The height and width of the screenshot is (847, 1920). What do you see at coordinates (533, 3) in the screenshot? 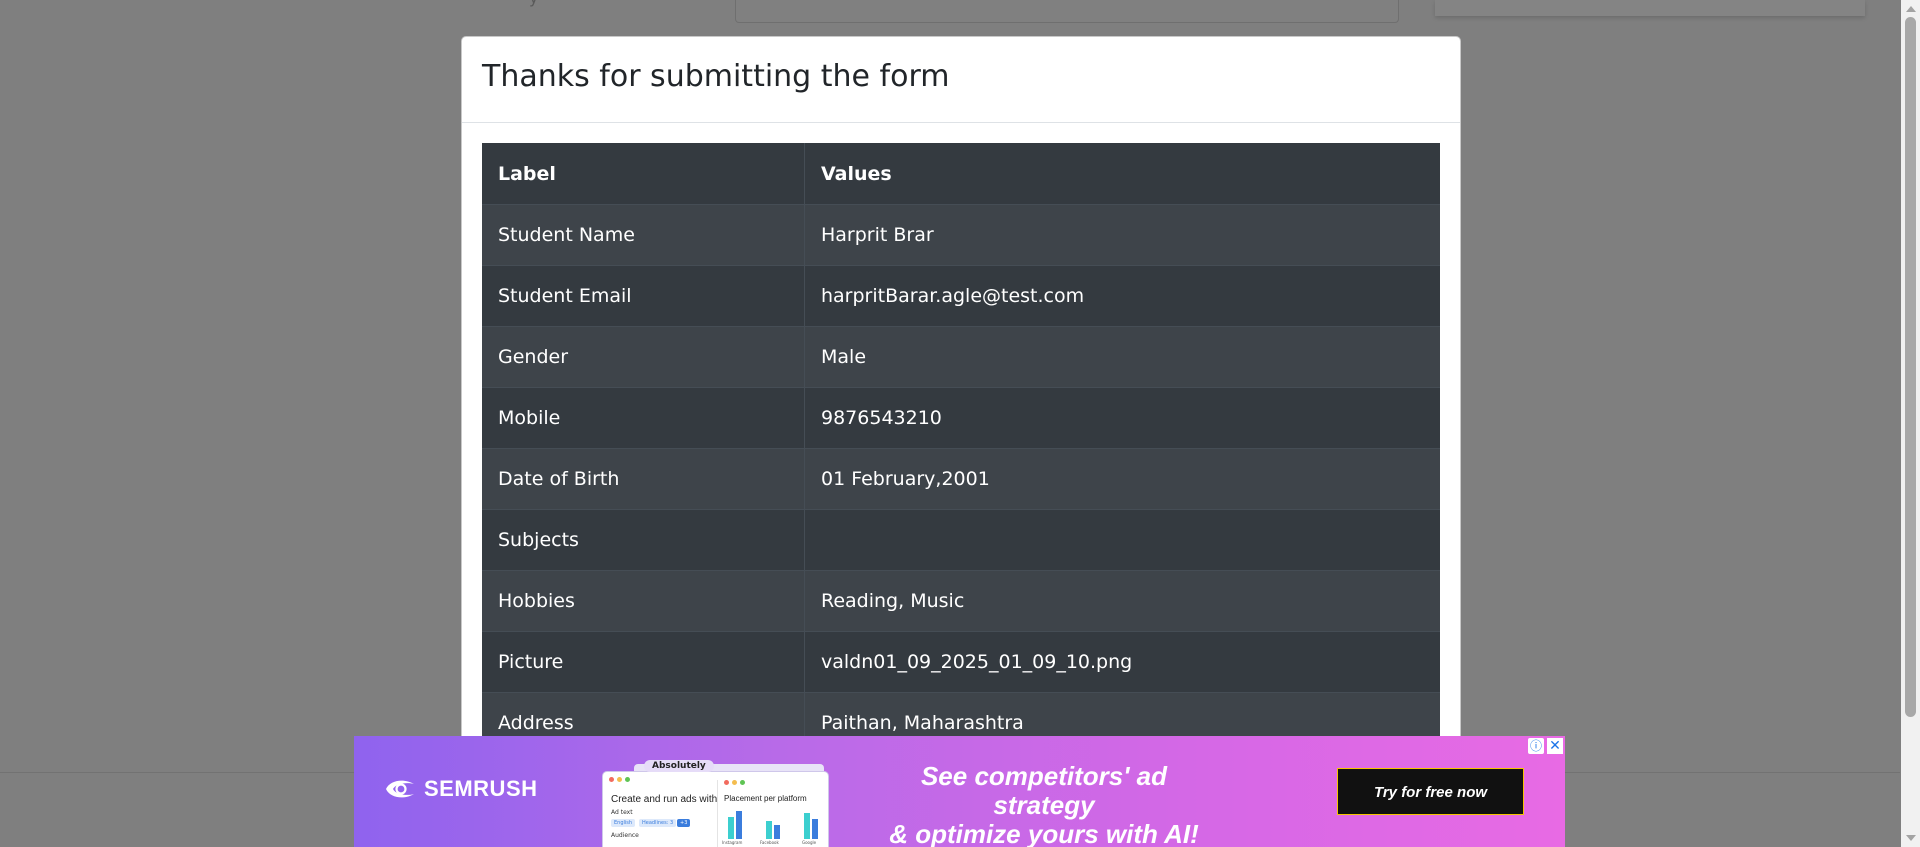
I see `background-form-label: y` at bounding box center [533, 3].